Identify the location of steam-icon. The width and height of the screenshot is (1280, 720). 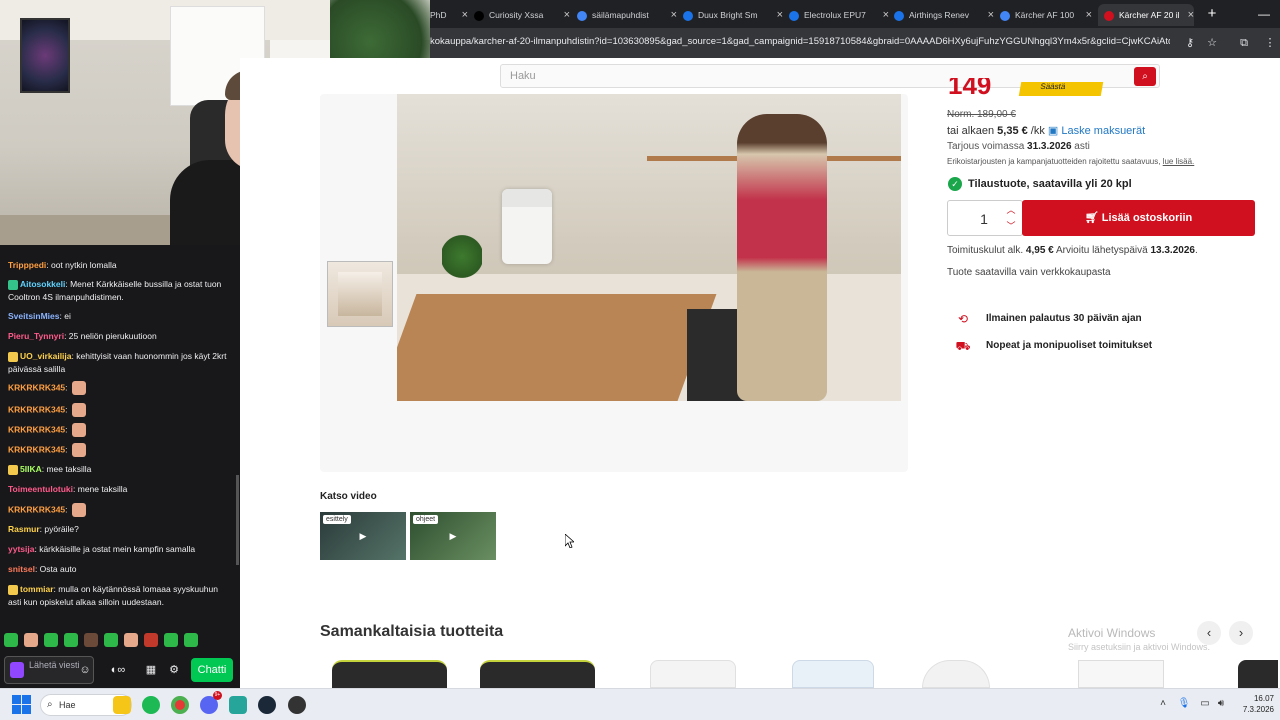
(267, 705).